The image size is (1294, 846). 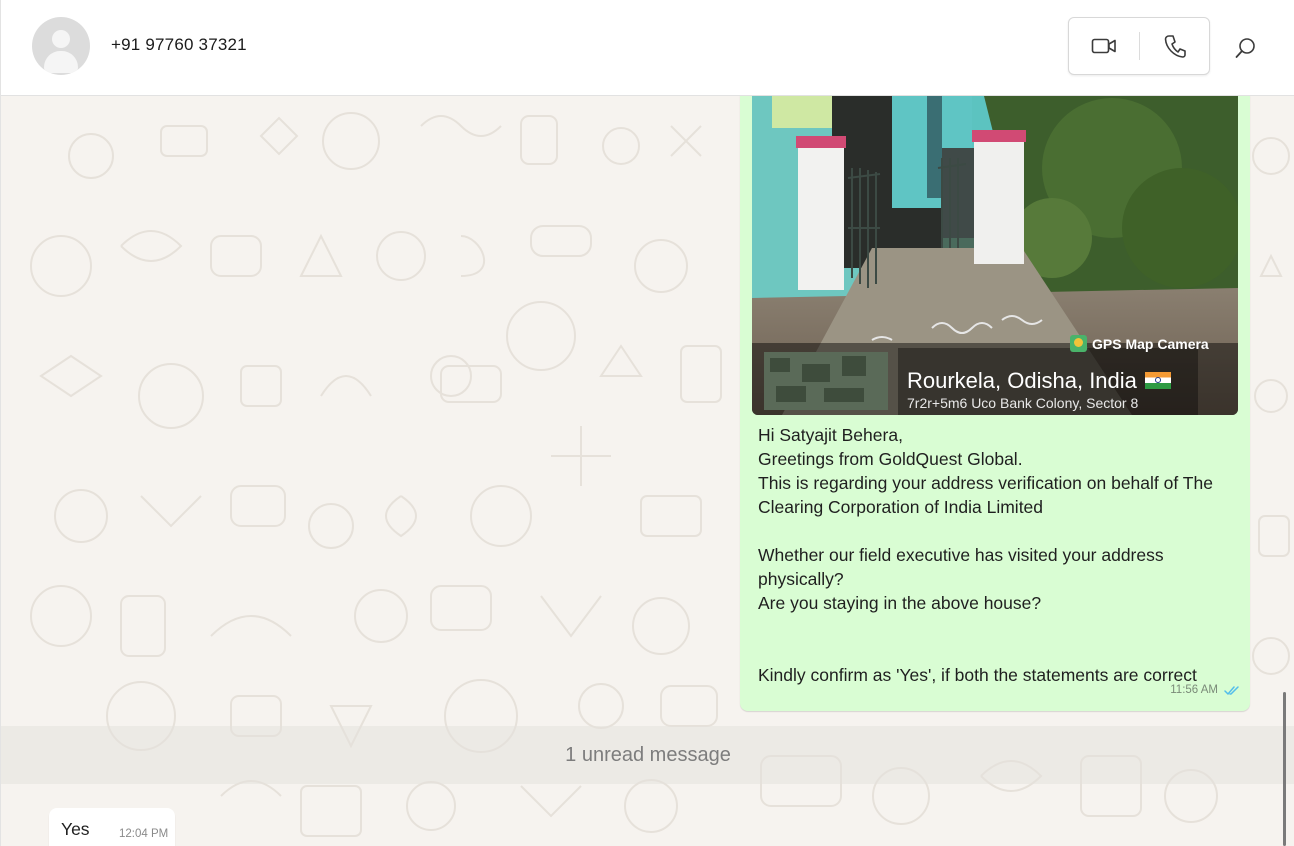 What do you see at coordinates (890, 459) in the screenshot?
I see `message-line: Greetings from GoldQuest Global.` at bounding box center [890, 459].